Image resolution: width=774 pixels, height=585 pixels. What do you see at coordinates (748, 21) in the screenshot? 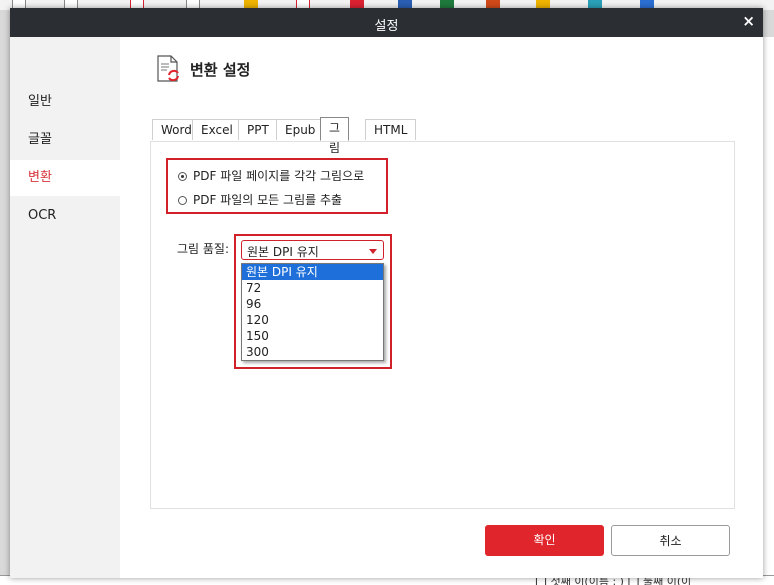
I see `close-icon: ×` at bounding box center [748, 21].